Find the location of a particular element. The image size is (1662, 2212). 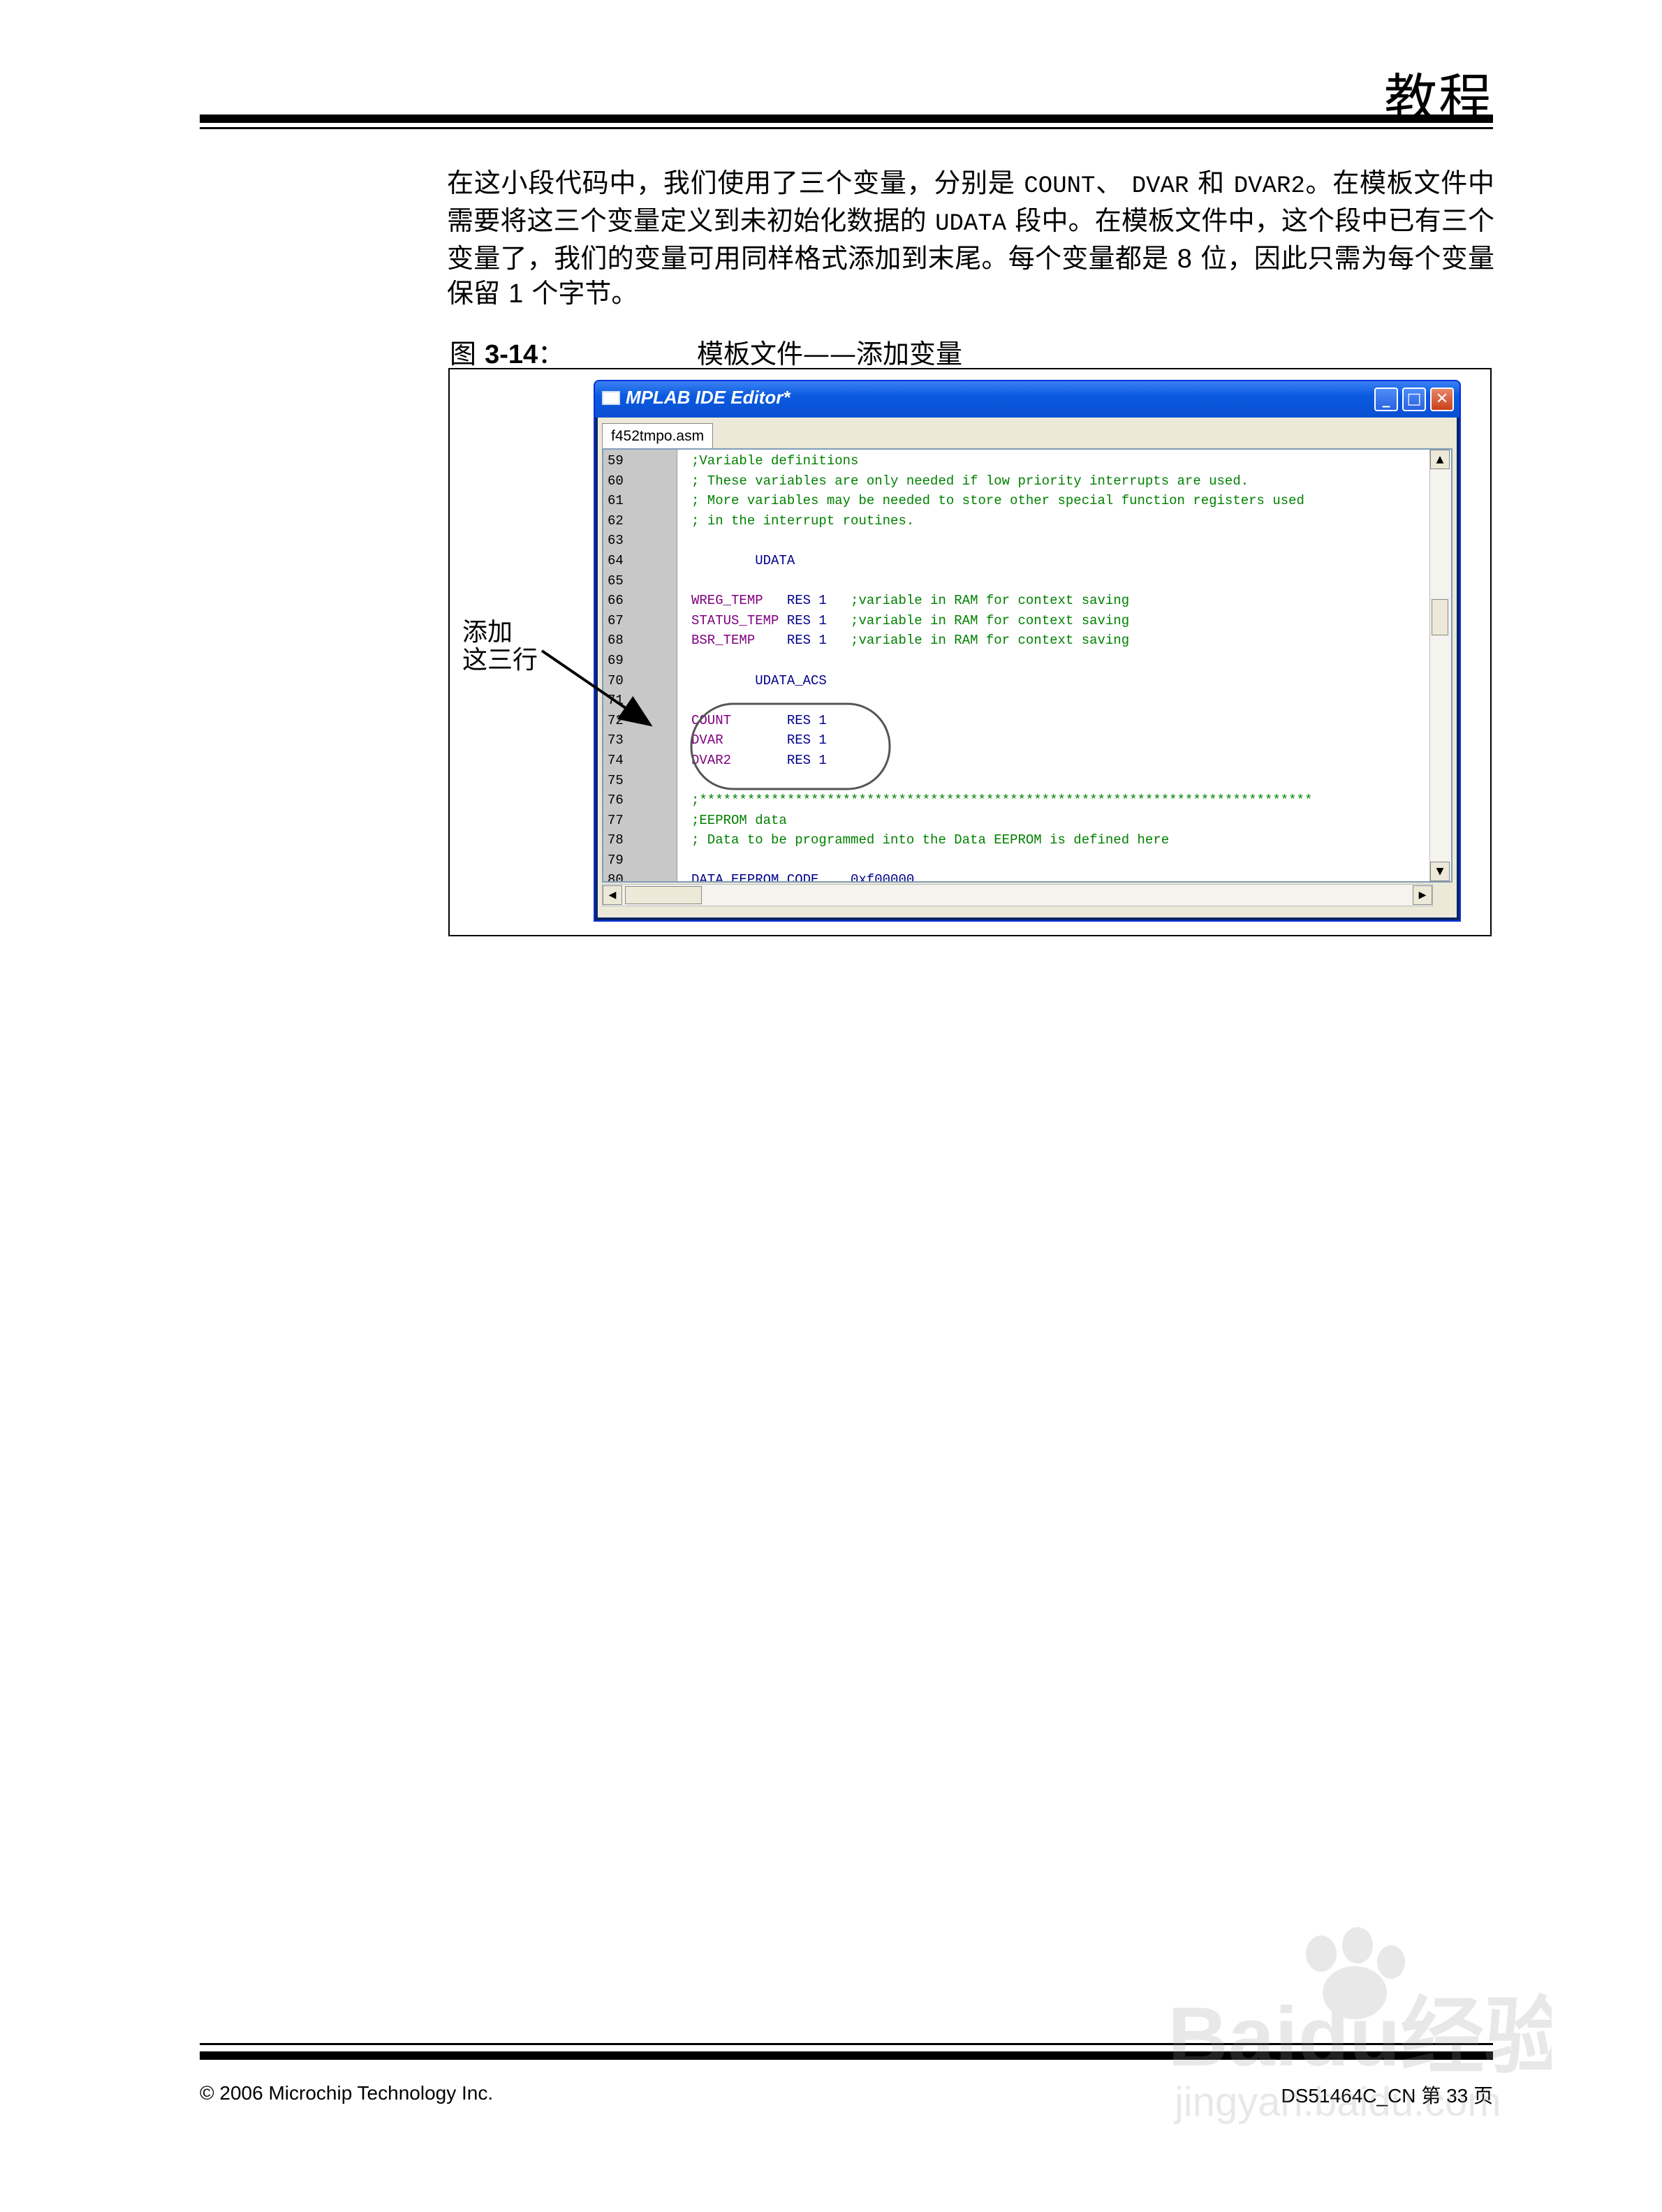

code-text: ;Variable definitions is located at coordinates (775, 461).